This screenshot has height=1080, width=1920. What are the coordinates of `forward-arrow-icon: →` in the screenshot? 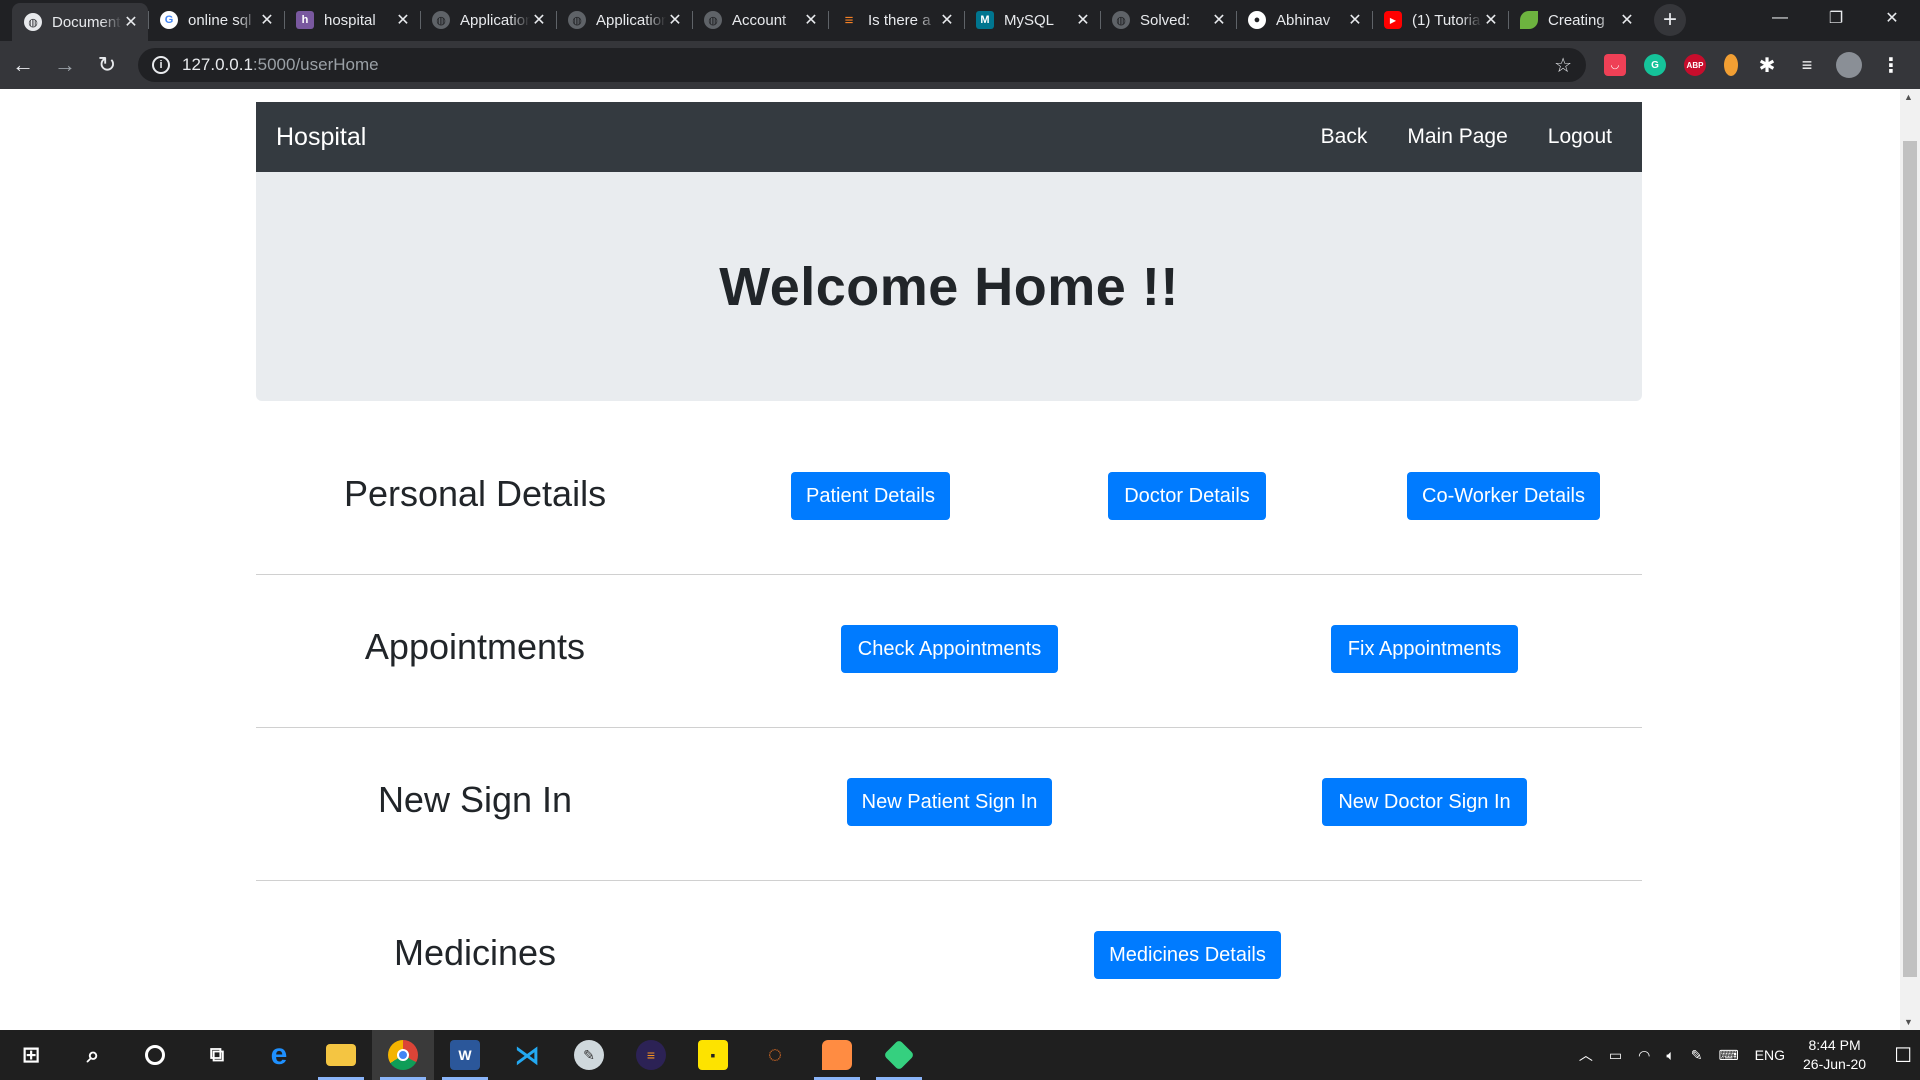 It's located at (65, 65).